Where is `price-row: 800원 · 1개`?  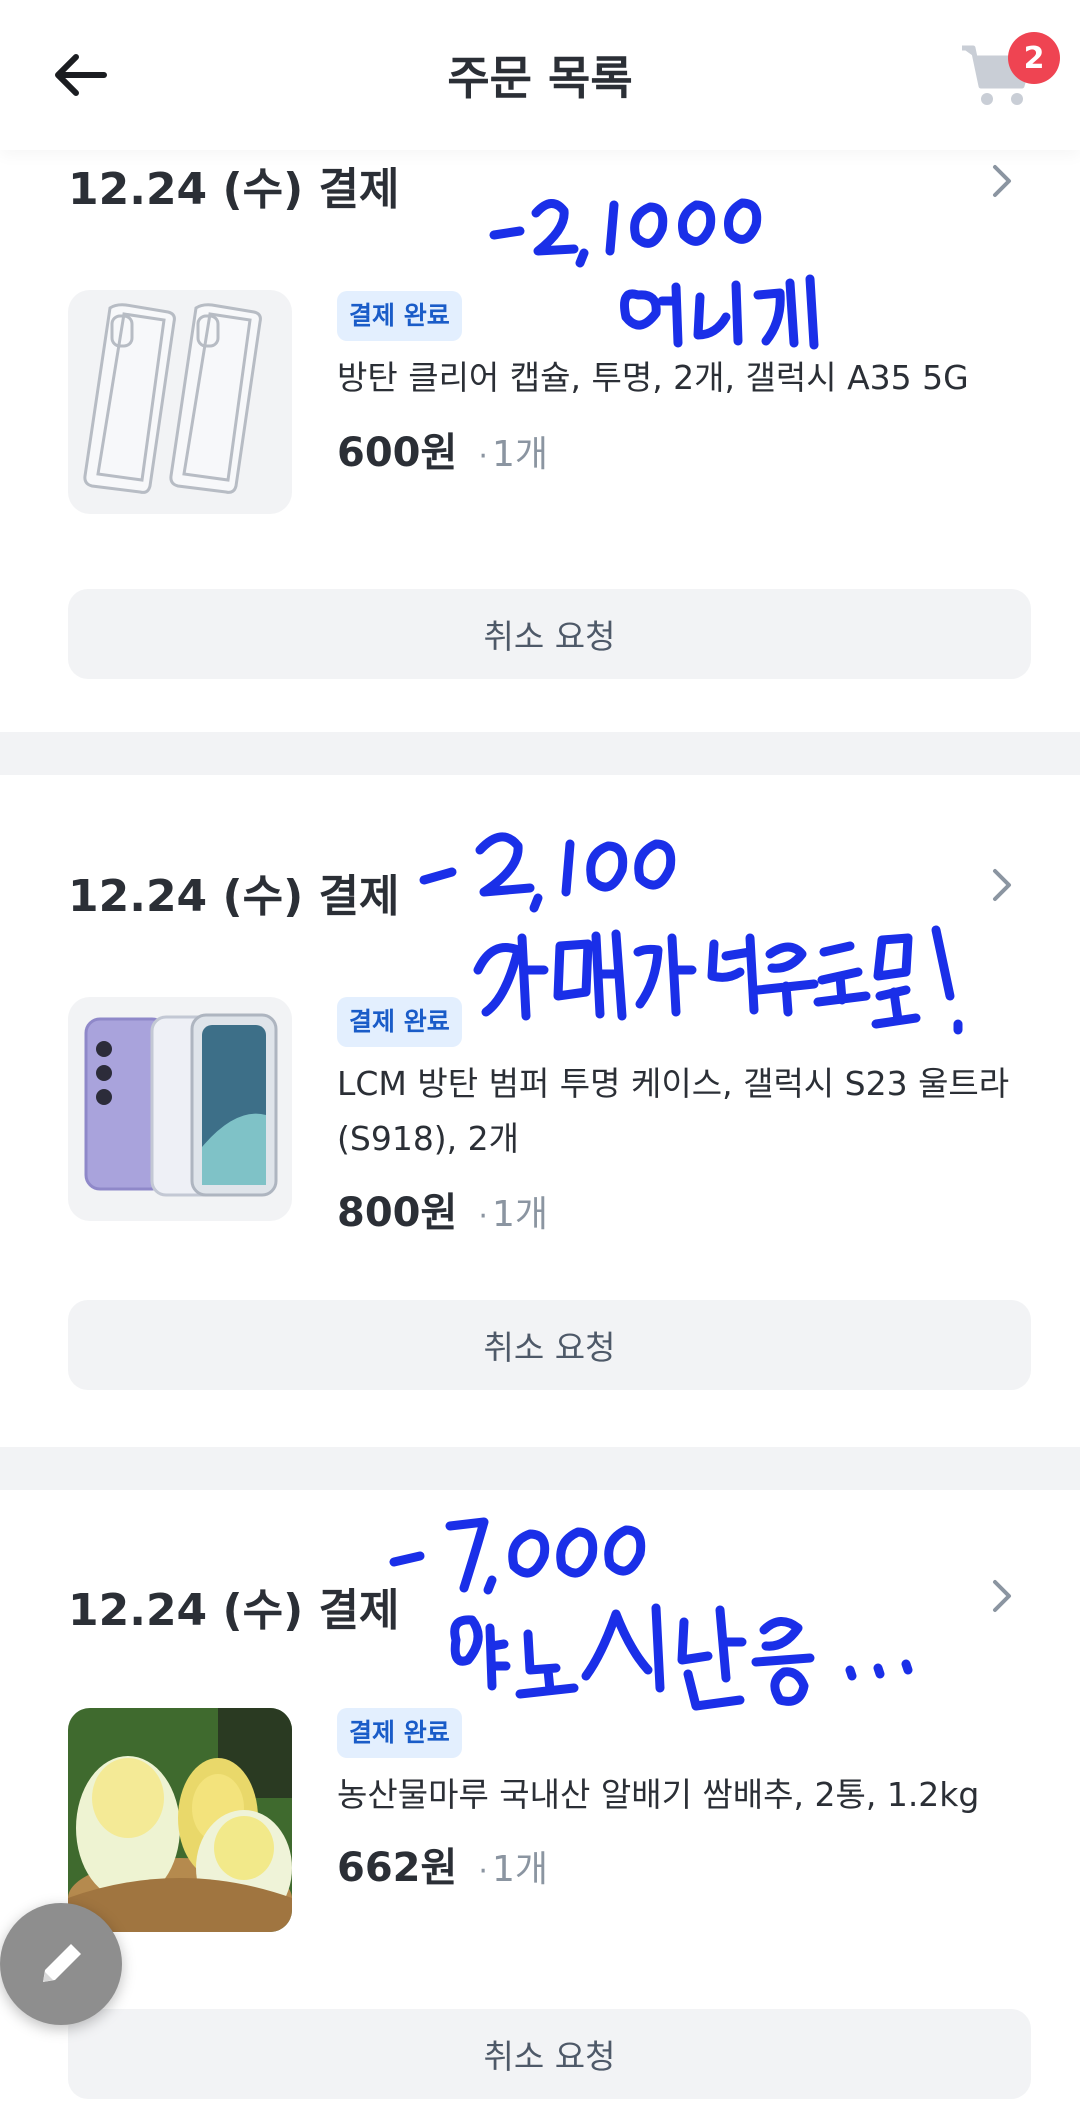 price-row: 800원 · 1개 is located at coordinates (442, 1210).